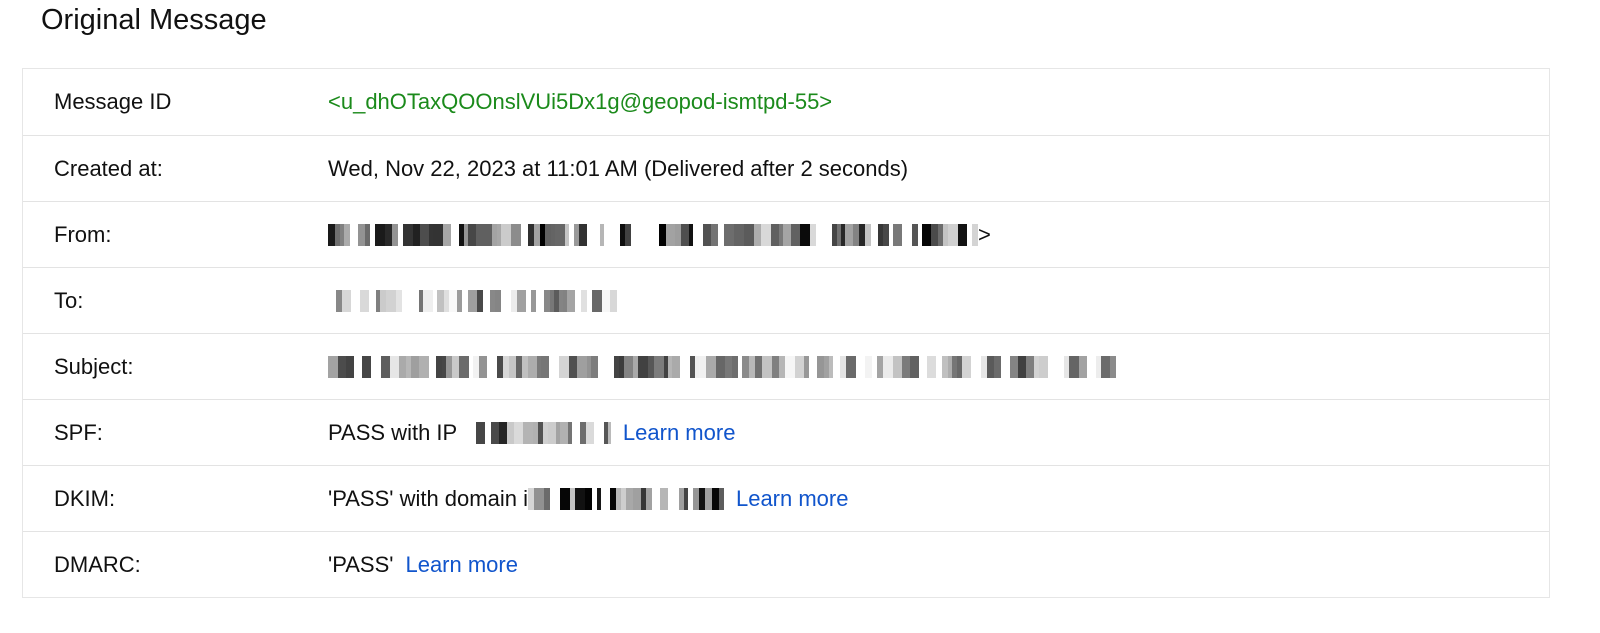  I want to click on row-to: To:, so click(786, 300).